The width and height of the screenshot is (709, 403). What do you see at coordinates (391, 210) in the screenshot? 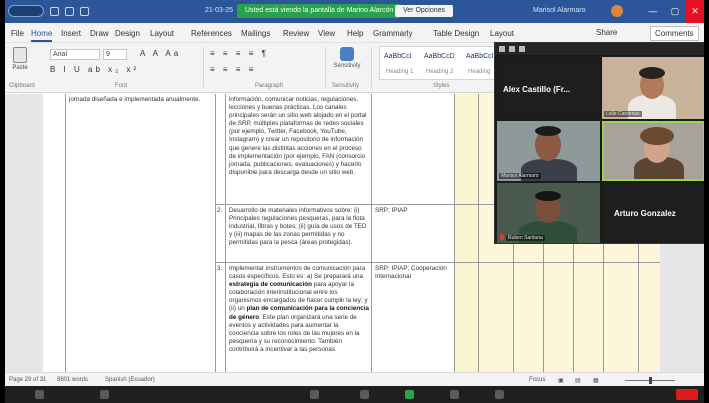
I see `table-cell-responsible: SRP; IPIAP` at bounding box center [391, 210].